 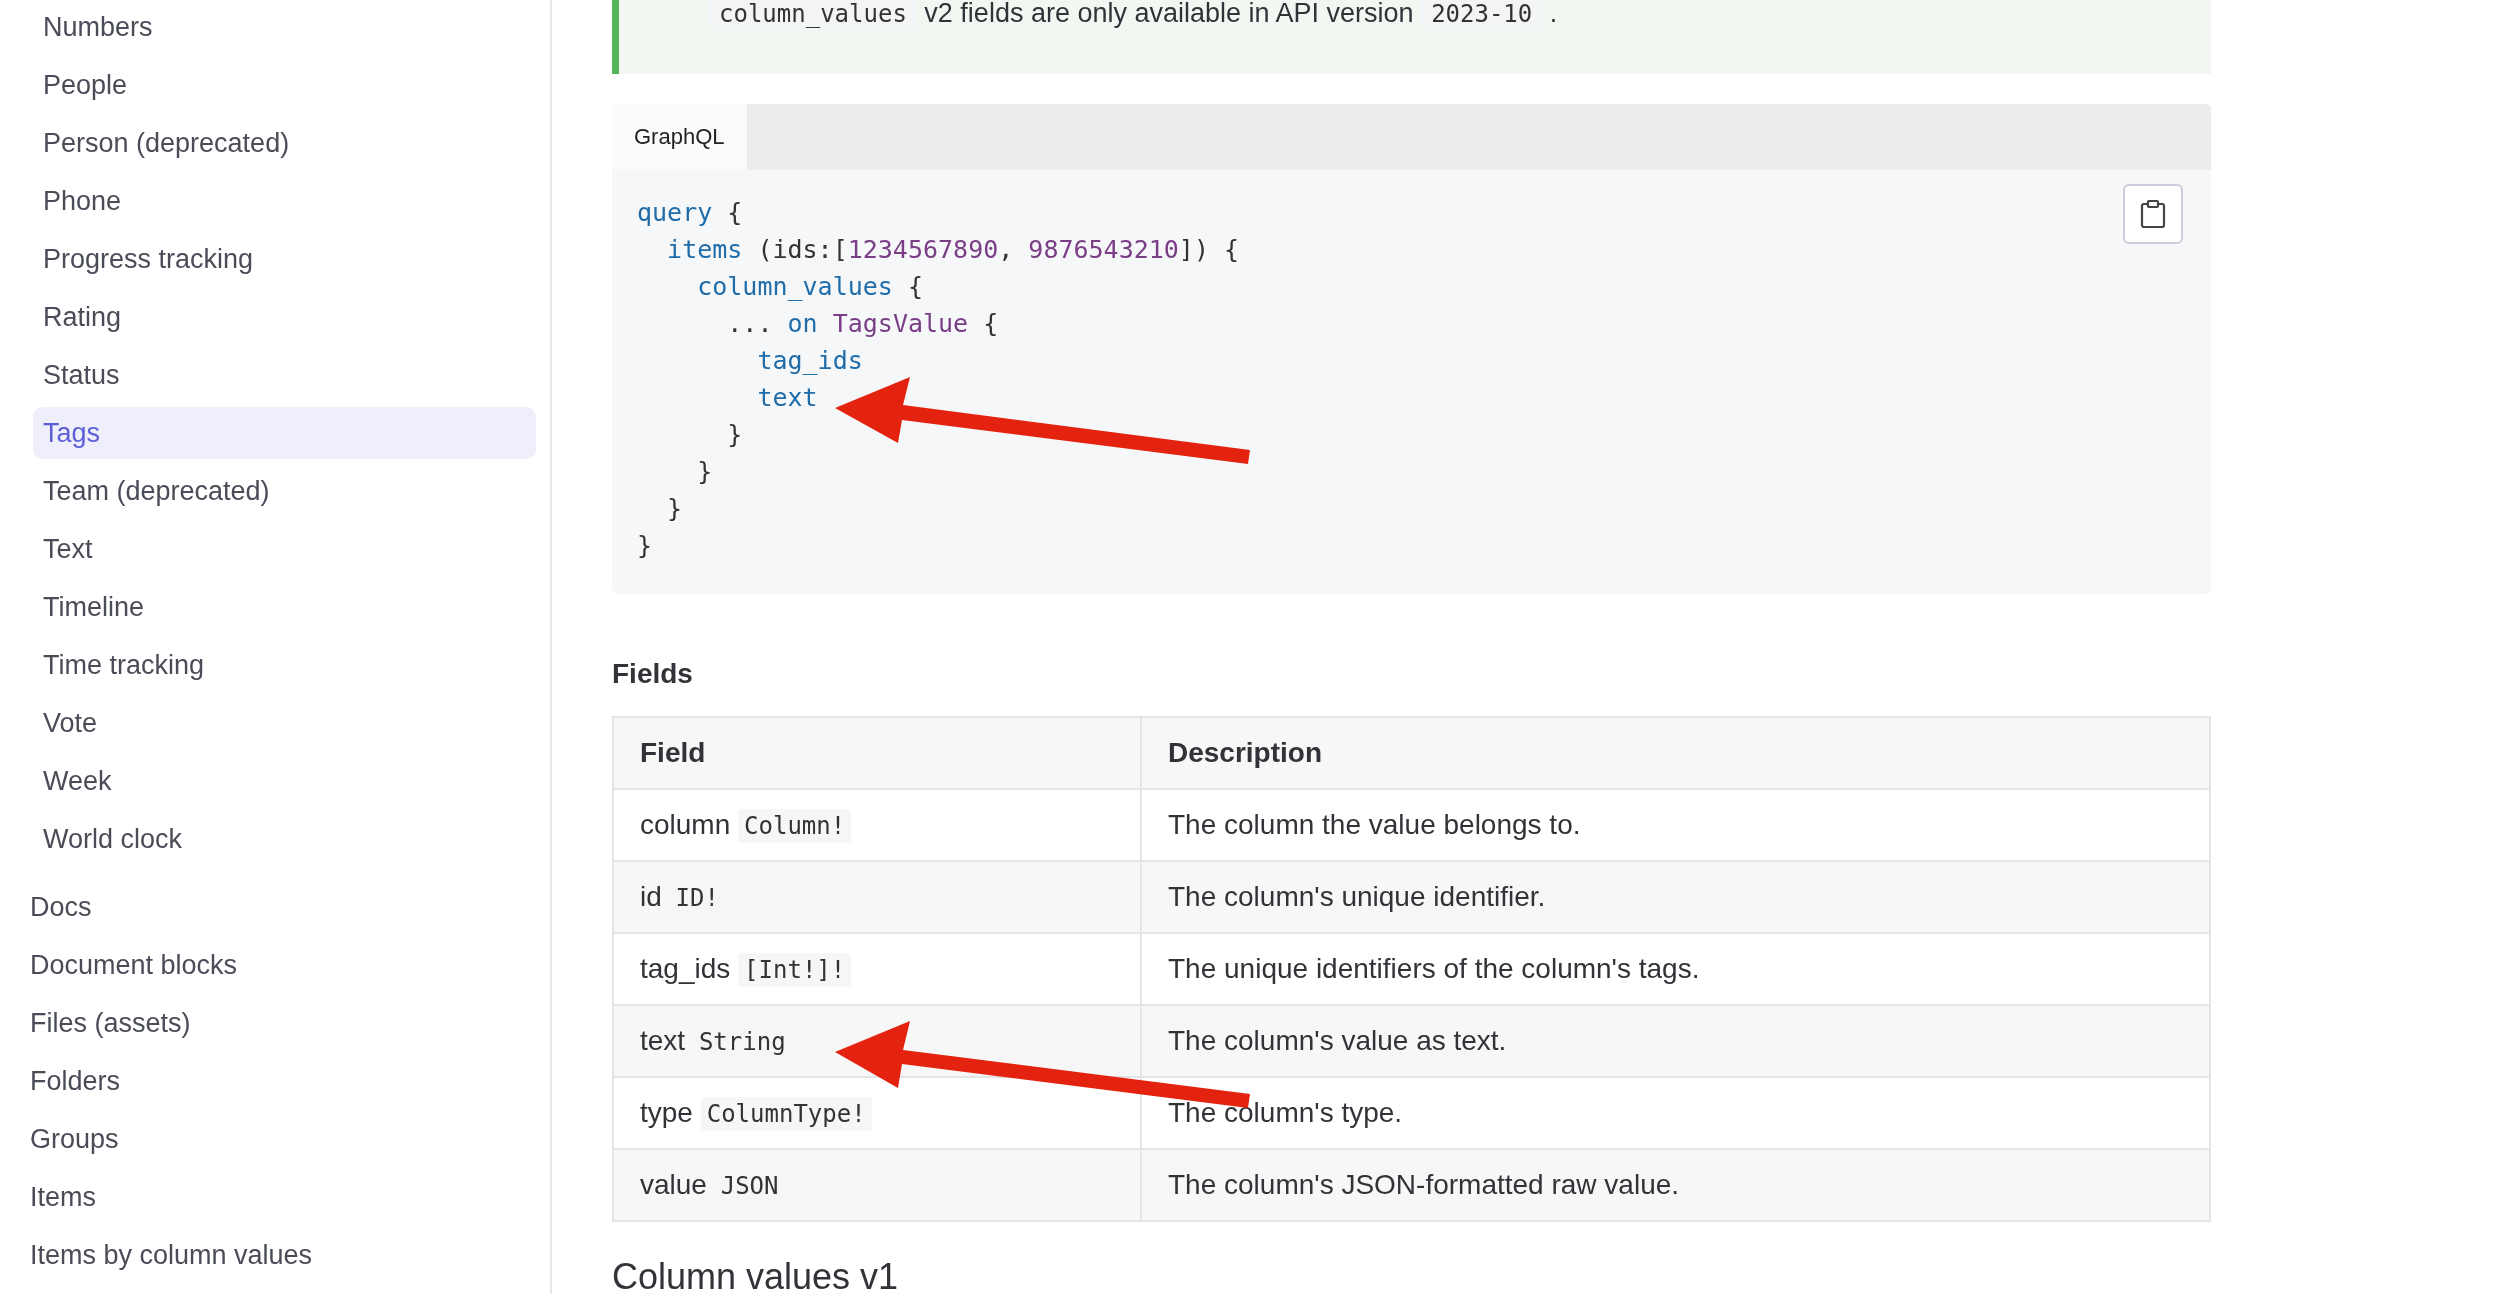 I want to click on language-tab: GraphQL, so click(x=679, y=137).